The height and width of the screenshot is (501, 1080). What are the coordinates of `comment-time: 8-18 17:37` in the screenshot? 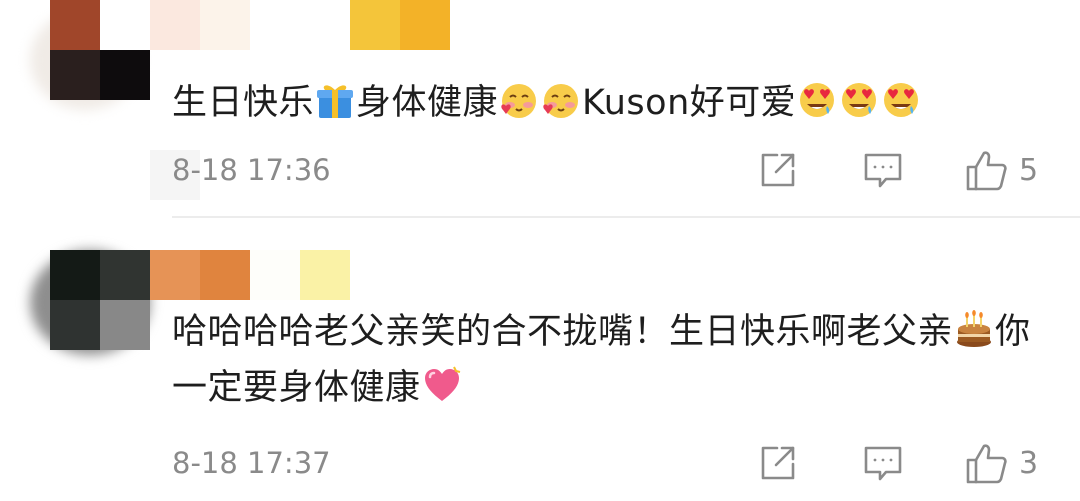 It's located at (251, 463).